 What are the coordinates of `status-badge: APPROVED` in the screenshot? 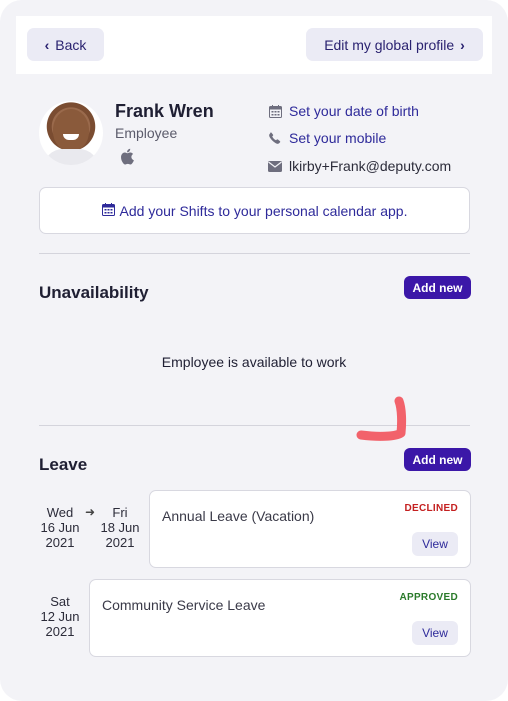 It's located at (428, 597).